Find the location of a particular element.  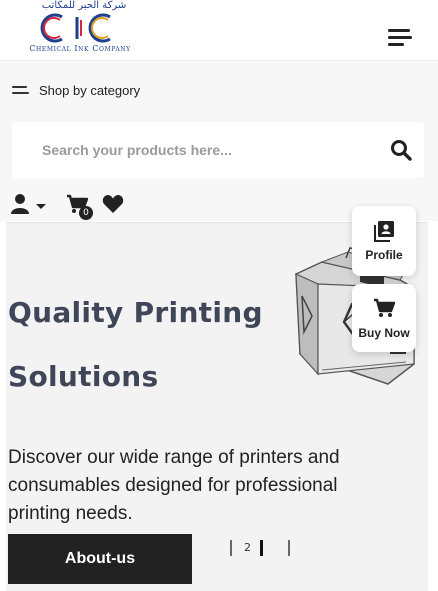

logo-company-text: Chemical Ink Company is located at coordinates (80, 48).